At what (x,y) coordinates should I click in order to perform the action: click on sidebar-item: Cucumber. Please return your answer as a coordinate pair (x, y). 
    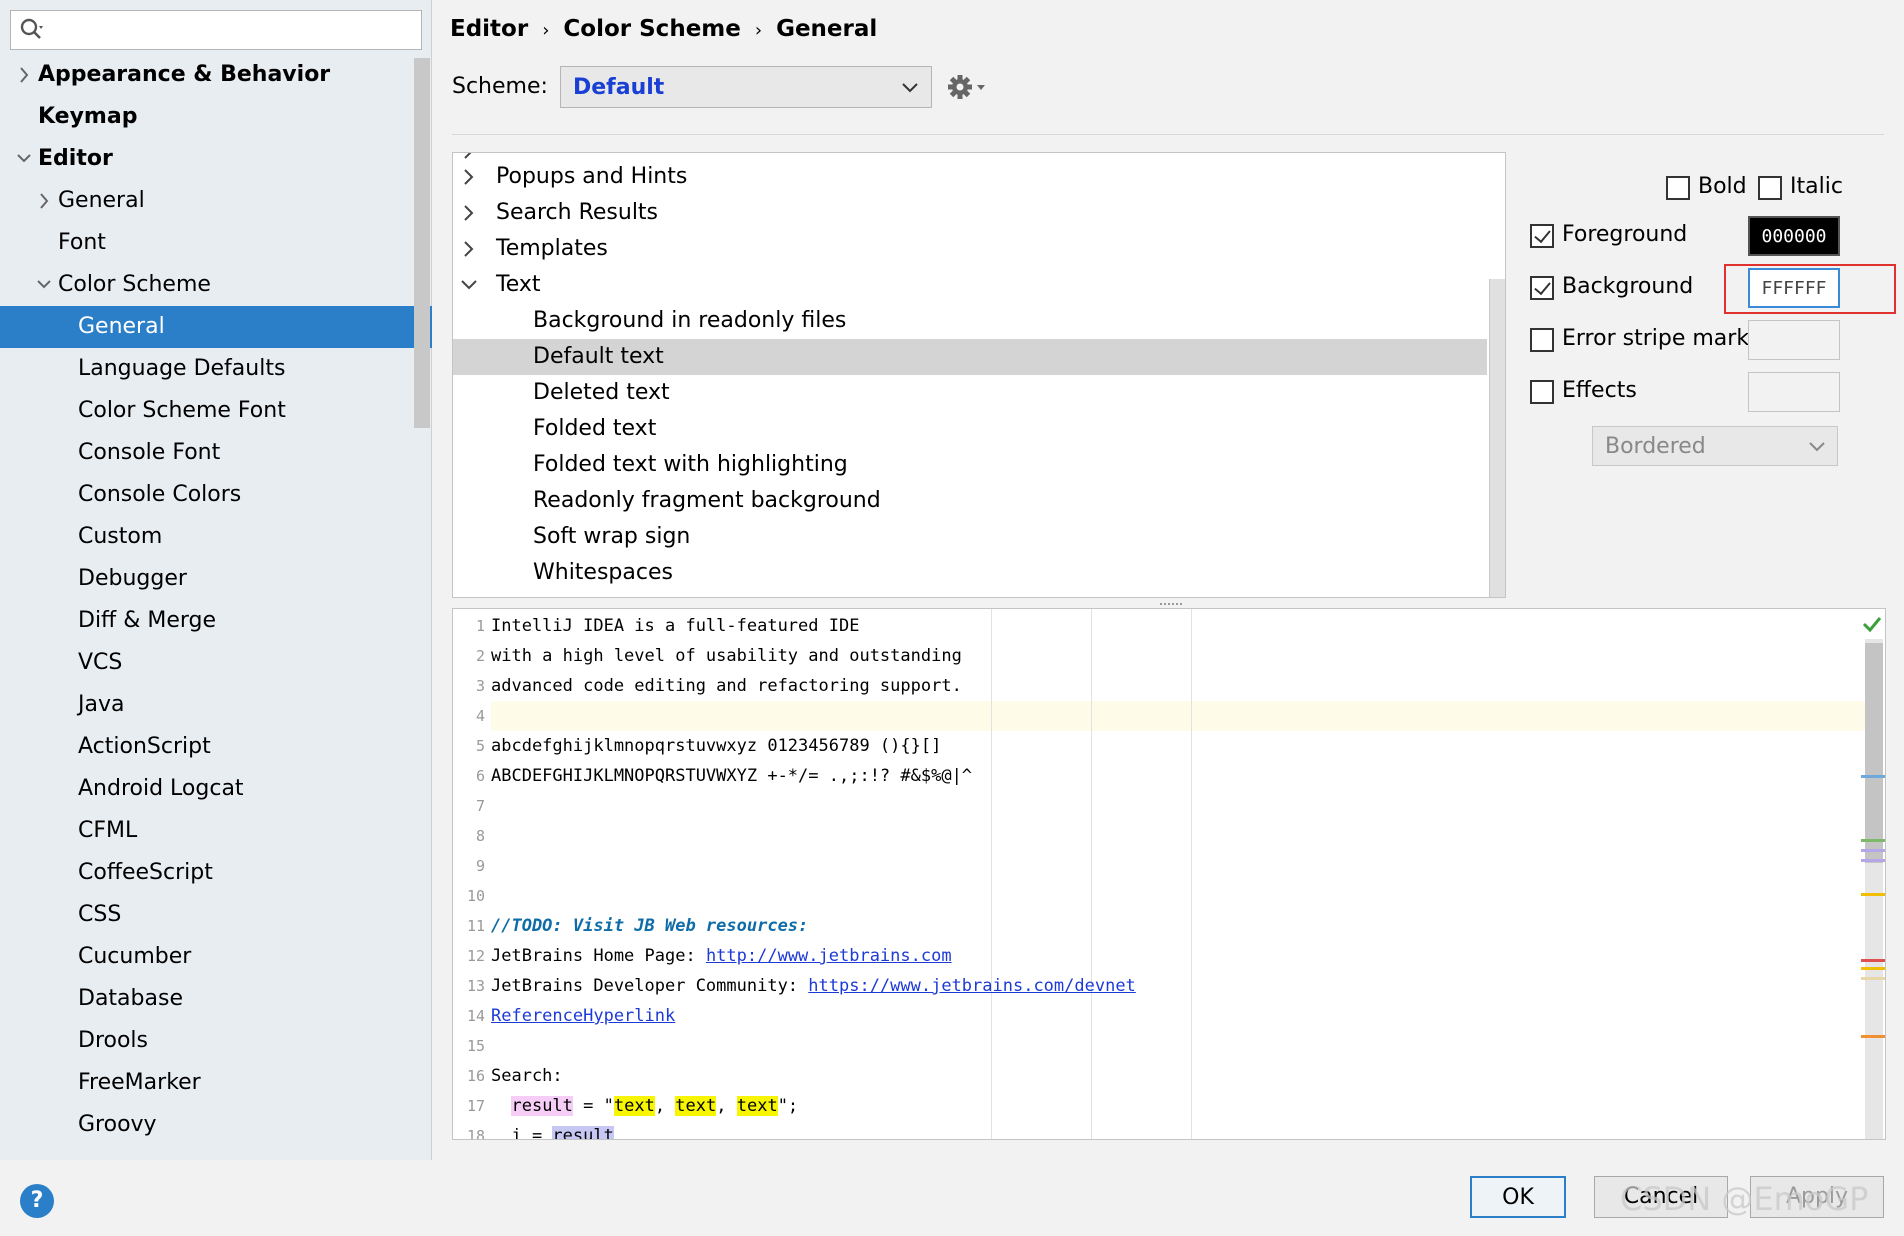
    Looking at the image, I should click on (216, 957).